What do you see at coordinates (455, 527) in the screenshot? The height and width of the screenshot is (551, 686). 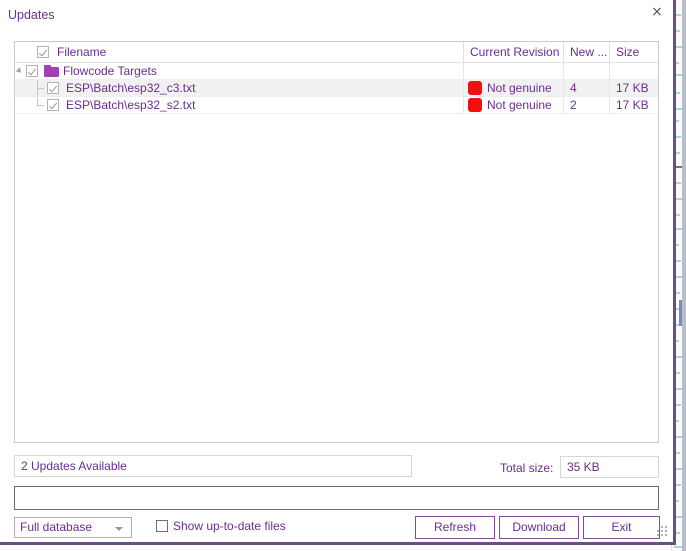 I see `refresh-button: Refresh` at bounding box center [455, 527].